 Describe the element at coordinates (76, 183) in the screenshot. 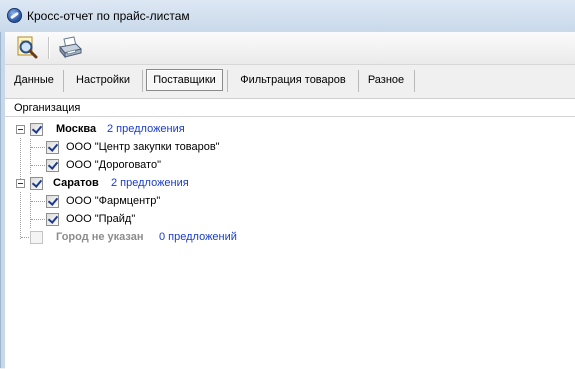

I see `group-city: Саратов` at that location.